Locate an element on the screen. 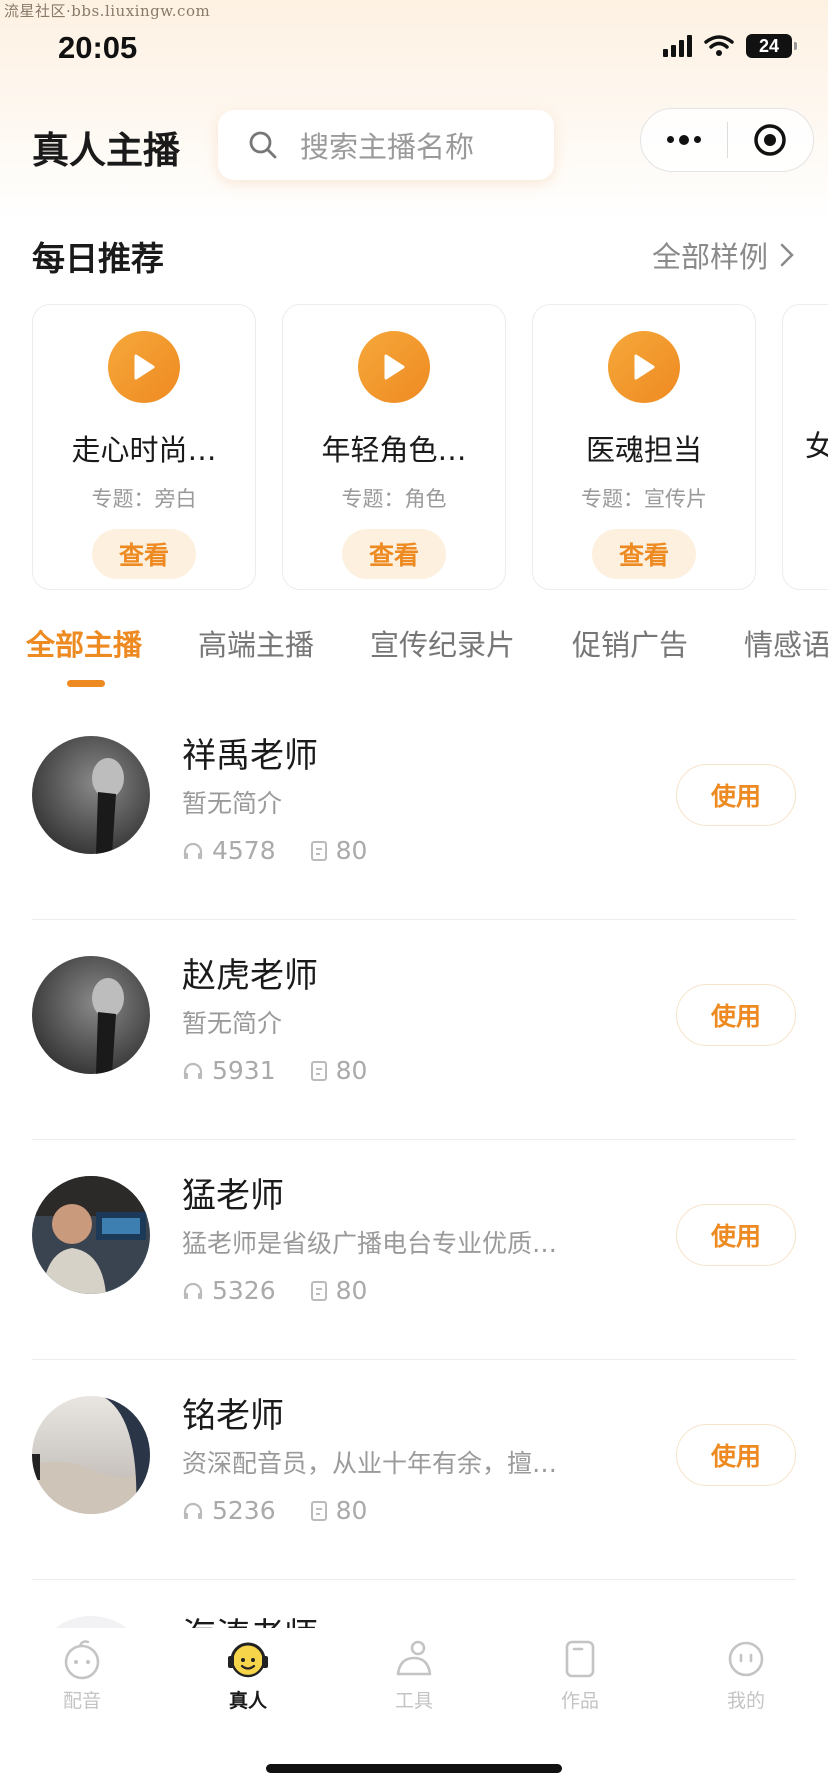  nav-item-dubbing: 配音 is located at coordinates (82, 1675).